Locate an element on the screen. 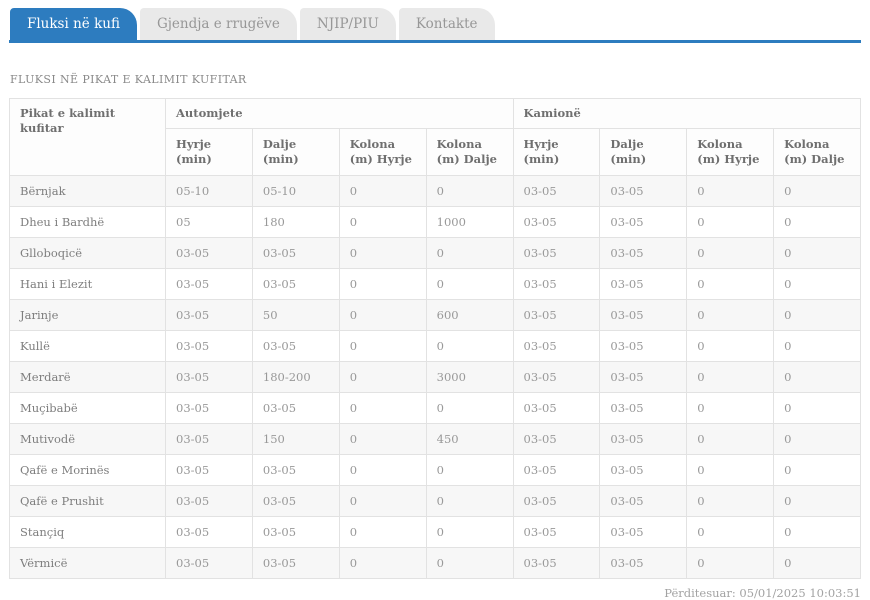 This screenshot has height=600, width=870. tab-njip-piu: NJIP/PIU is located at coordinates (347, 24).